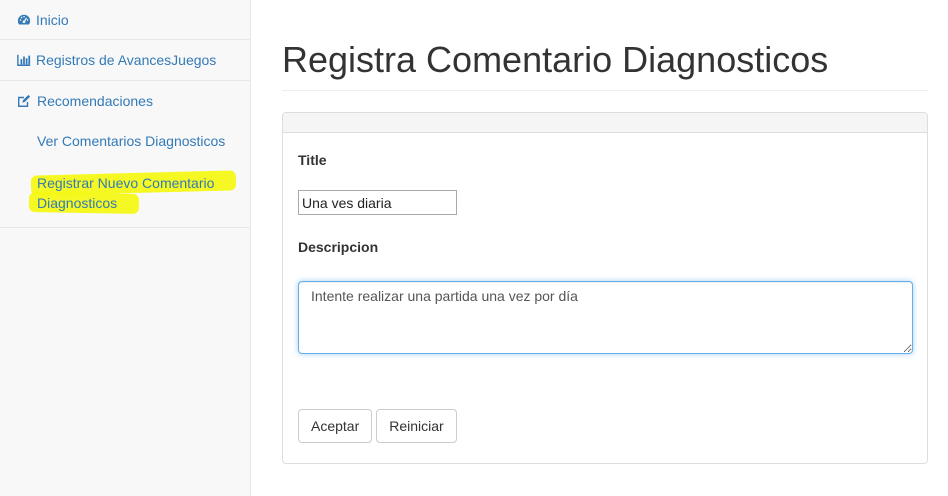 Image resolution: width=948 pixels, height=496 pixels. Describe the element at coordinates (131, 141) in the screenshot. I see `sidebar-subitem-label: Ver Comentarios Diagnosticos` at that location.